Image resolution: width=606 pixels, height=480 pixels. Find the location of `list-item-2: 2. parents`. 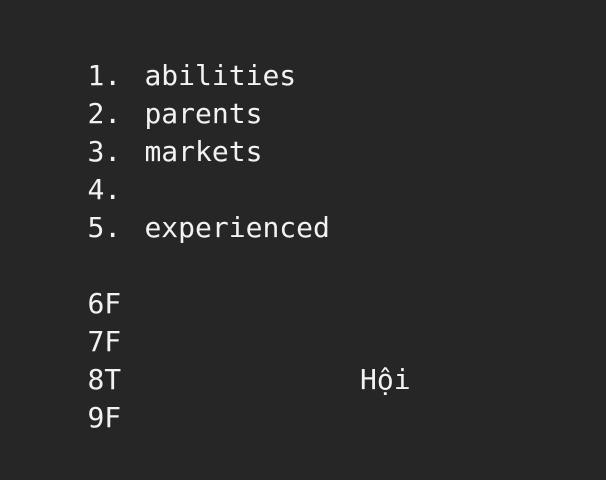

list-item-2: 2. parents is located at coordinates (141, 93).